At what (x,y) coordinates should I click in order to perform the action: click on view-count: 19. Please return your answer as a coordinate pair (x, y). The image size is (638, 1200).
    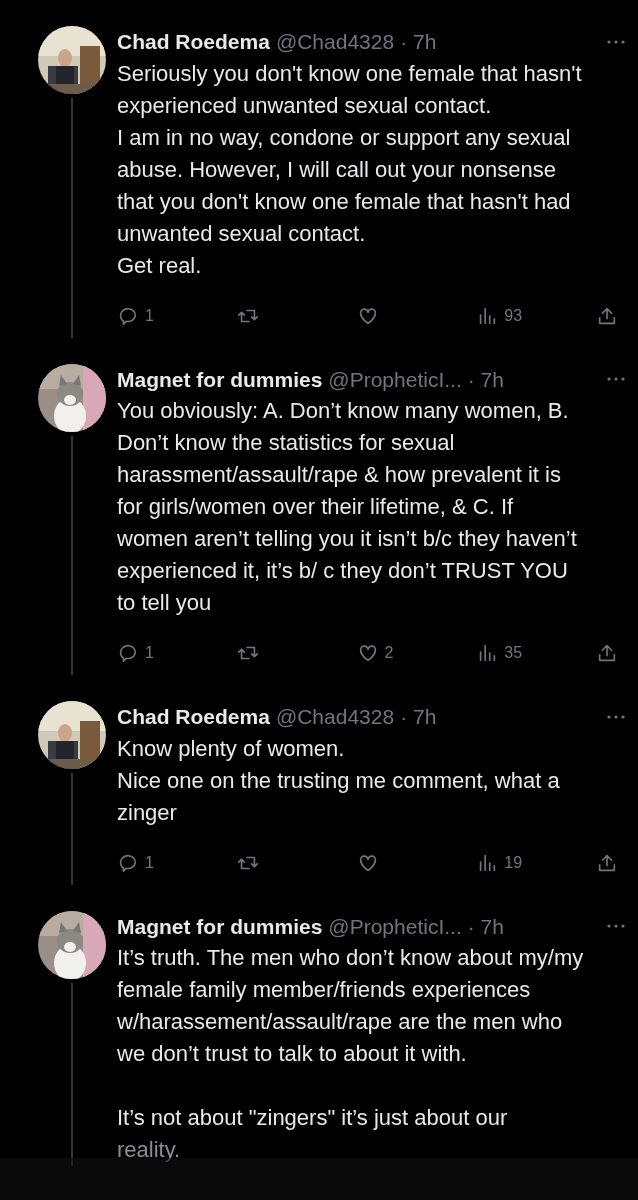
    Looking at the image, I should click on (513, 862).